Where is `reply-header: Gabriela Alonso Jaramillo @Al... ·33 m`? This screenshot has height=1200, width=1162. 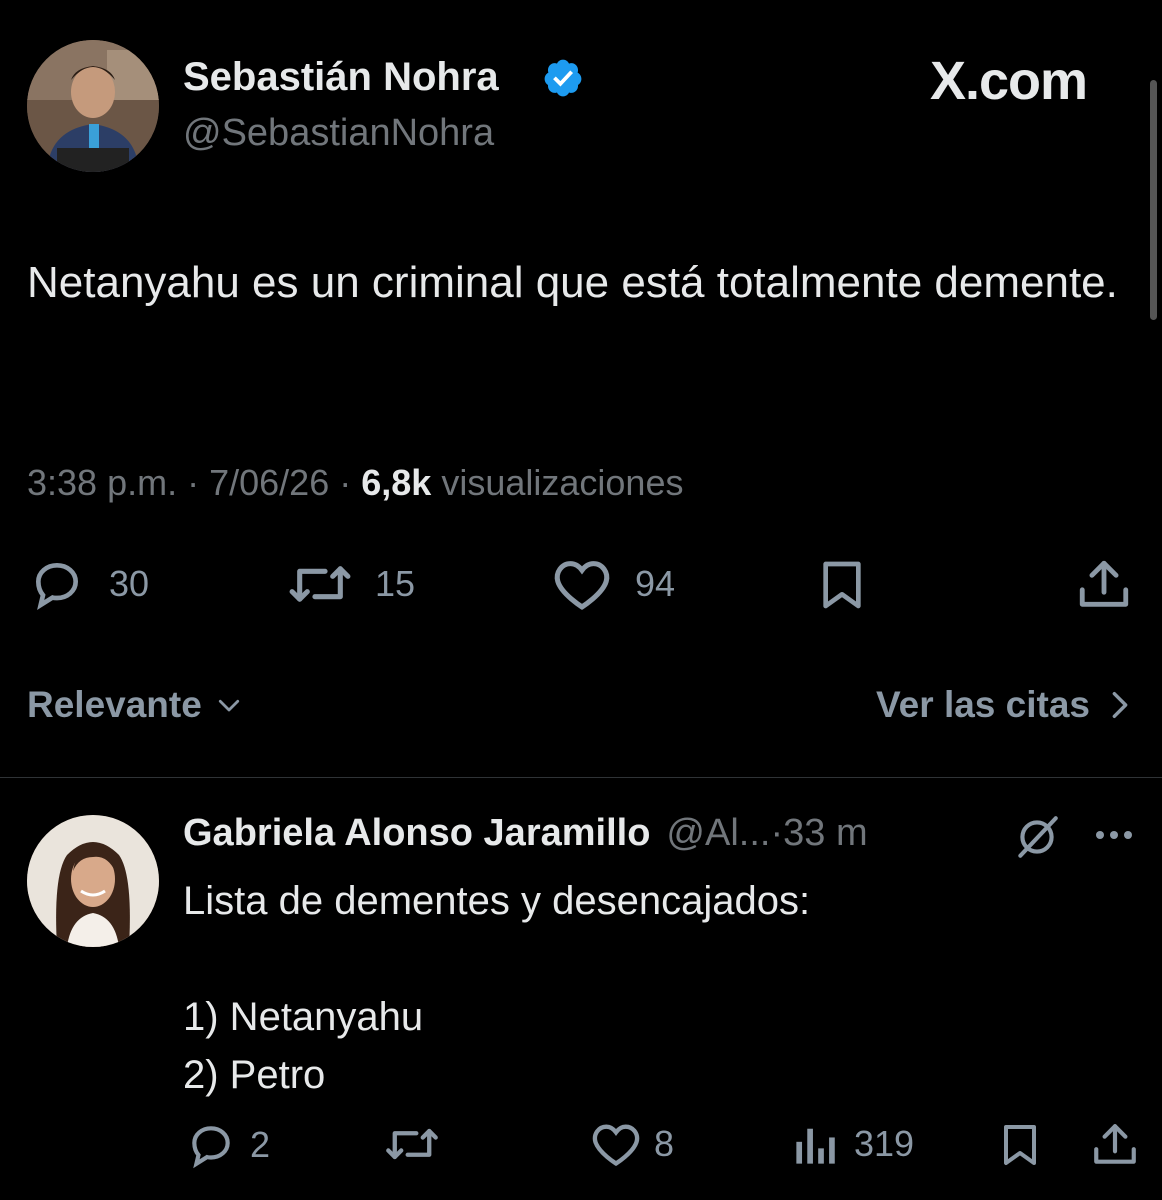 reply-header: Gabriela Alonso Jaramillo @Al... ·33 m is located at coordinates (525, 833).